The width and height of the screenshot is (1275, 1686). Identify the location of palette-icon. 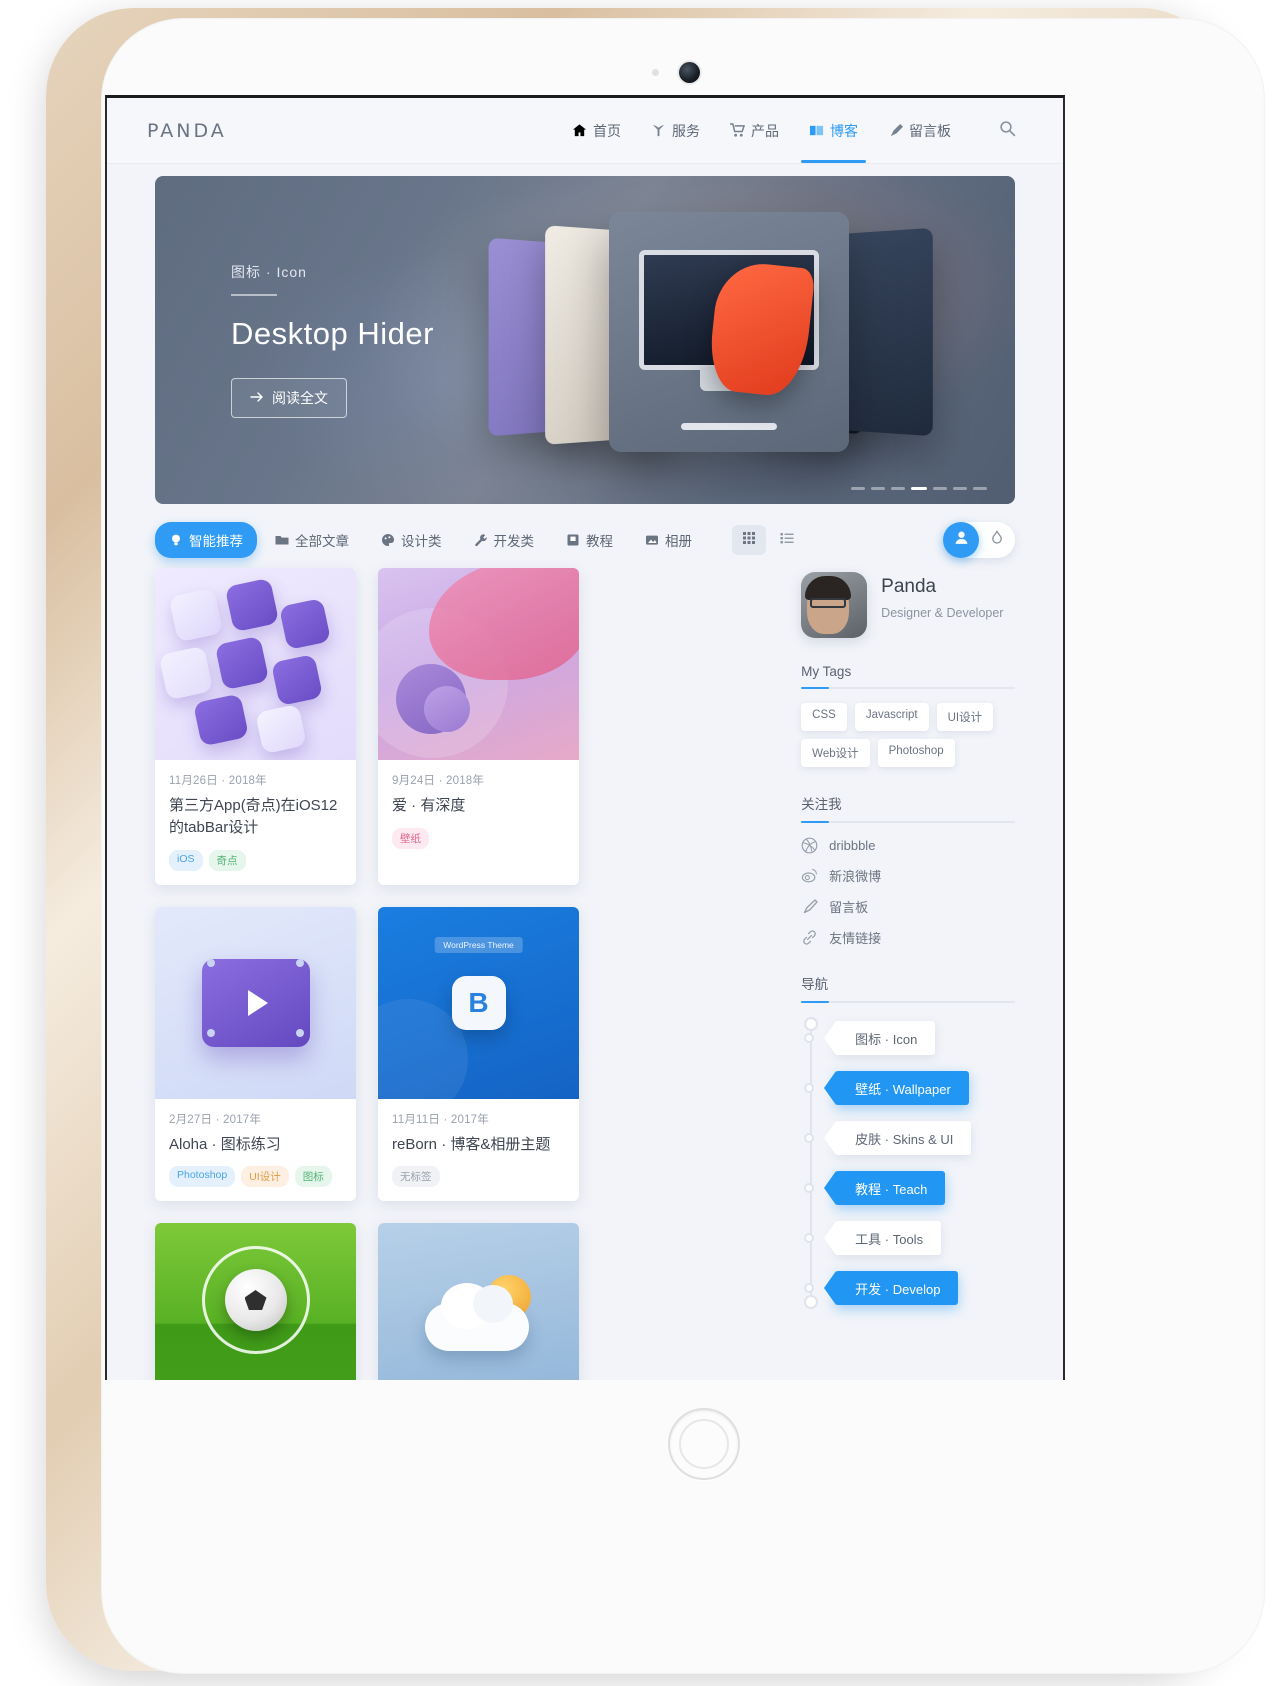
(388, 540).